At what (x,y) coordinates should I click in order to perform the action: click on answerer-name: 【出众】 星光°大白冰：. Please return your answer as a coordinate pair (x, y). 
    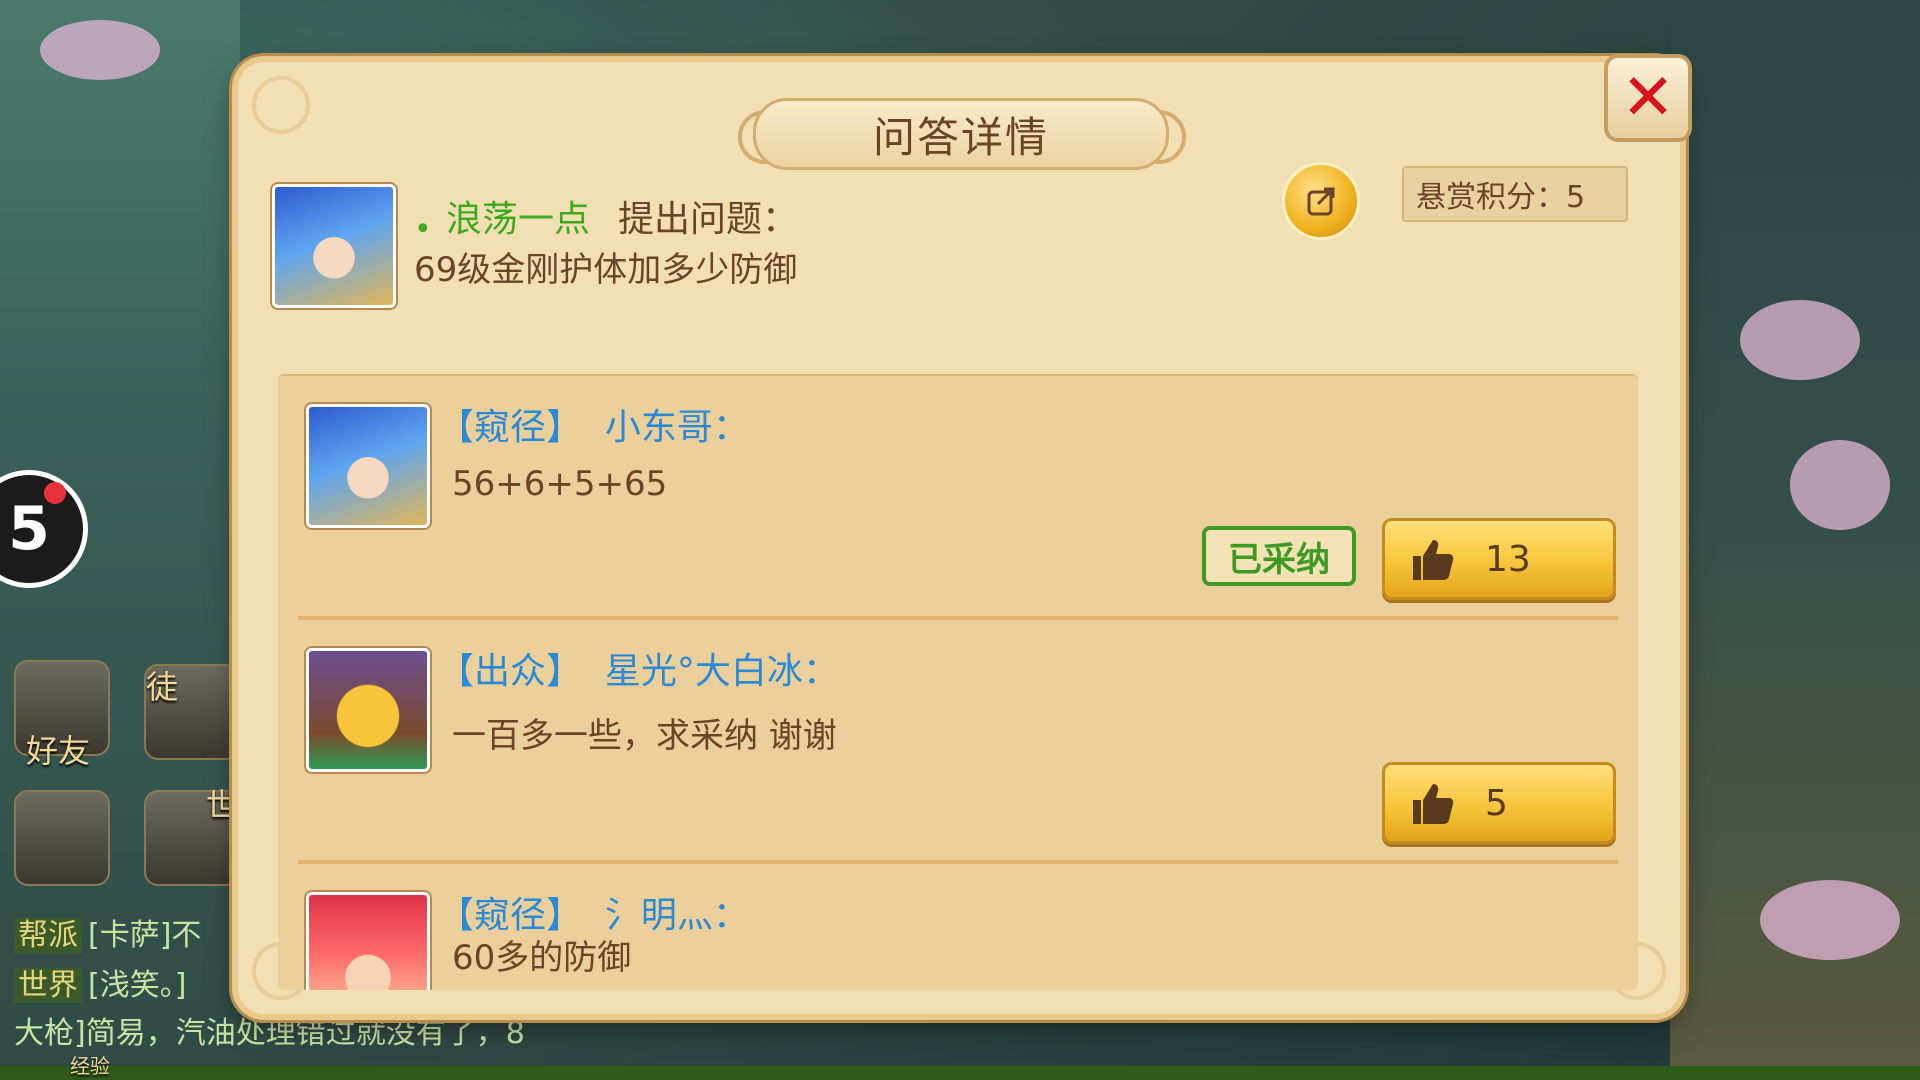
    Looking at the image, I should click on (638, 668).